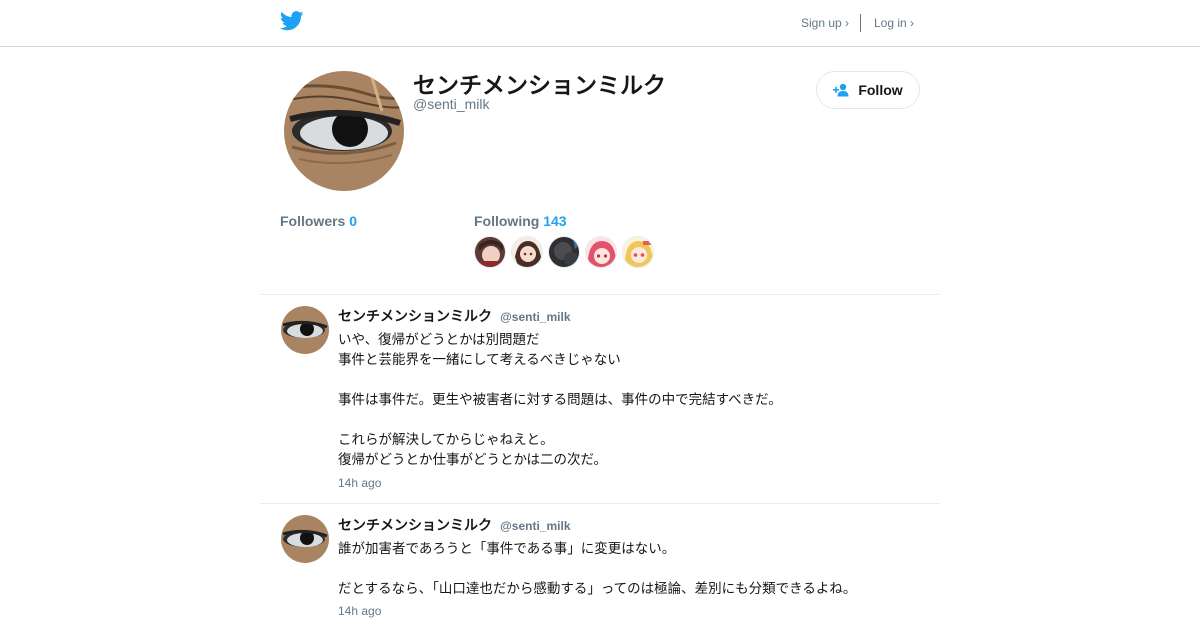 This screenshot has width=1200, height=630. What do you see at coordinates (539, 86) in the screenshot?
I see `profile-name: センチメンションミルク` at bounding box center [539, 86].